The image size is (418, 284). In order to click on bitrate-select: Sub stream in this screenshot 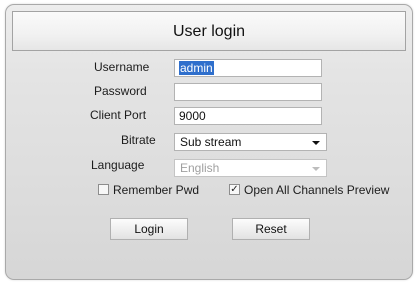, I will do `click(250, 142)`.